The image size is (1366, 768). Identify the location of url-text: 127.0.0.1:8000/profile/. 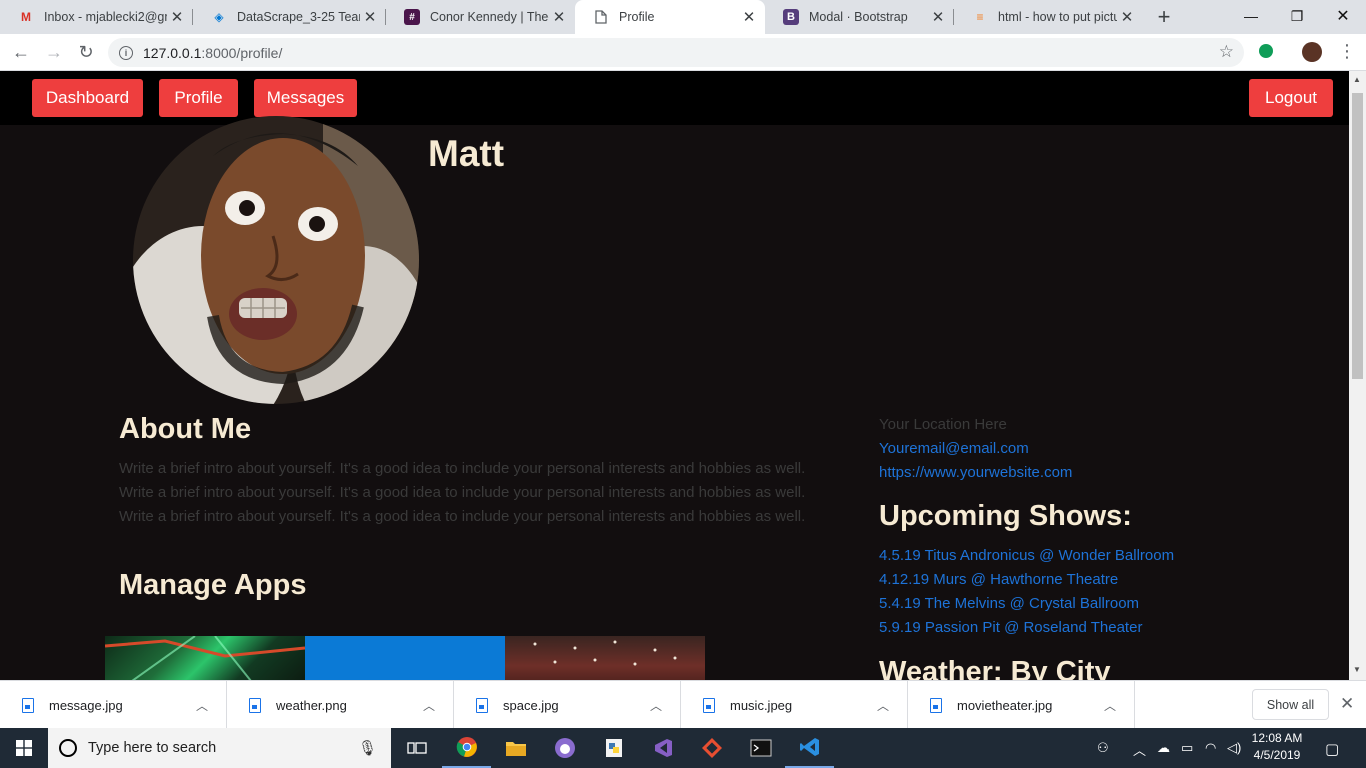
(212, 53).